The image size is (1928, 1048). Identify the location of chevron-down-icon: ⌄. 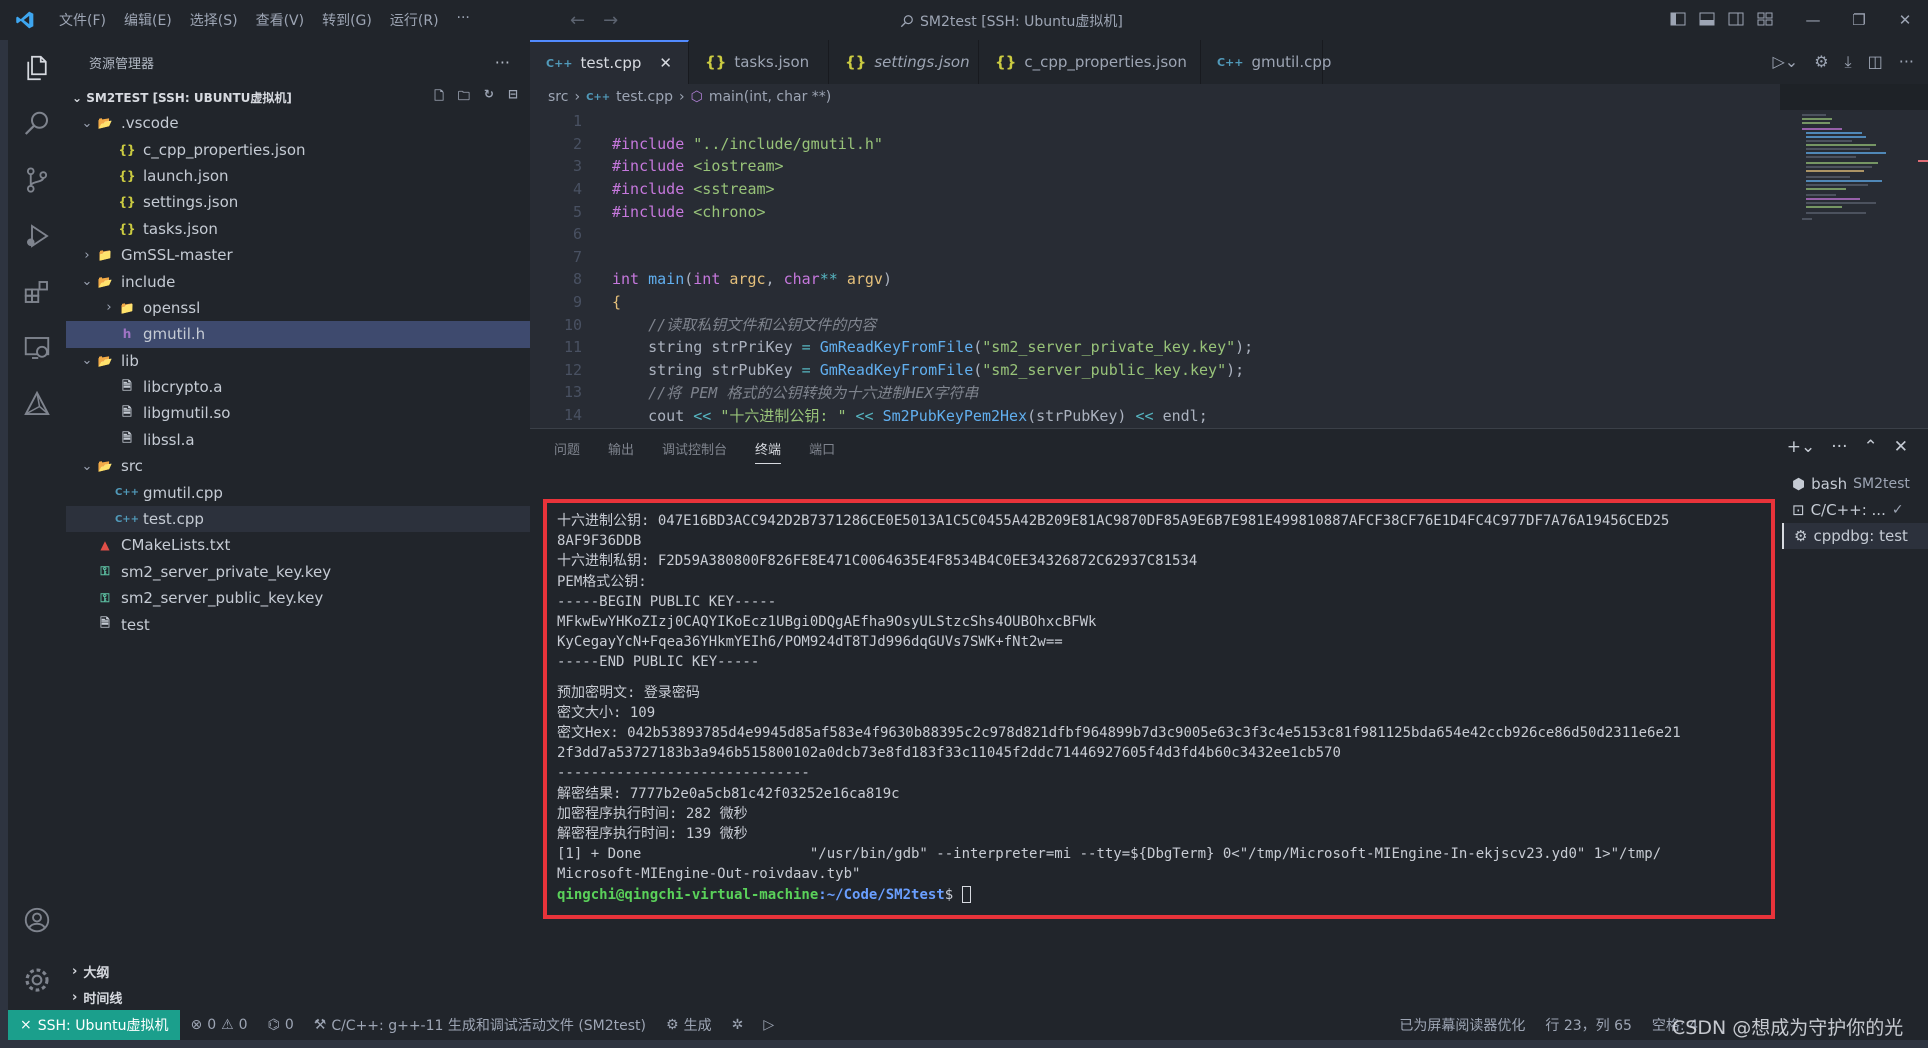
(77, 97).